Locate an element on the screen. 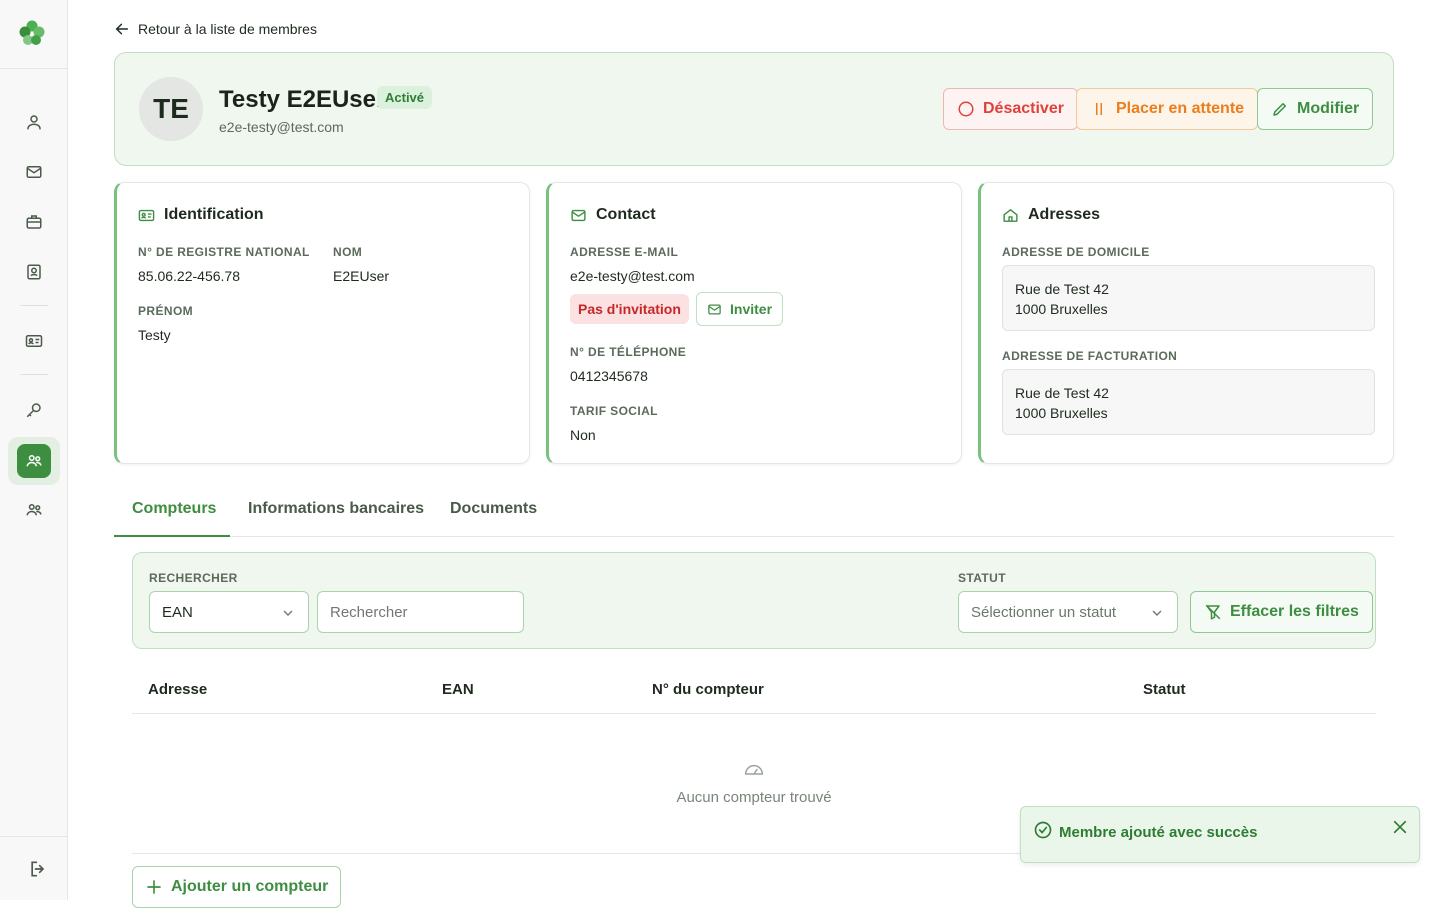 The image size is (1440, 908). member-email: e2e-testy@test.com is located at coordinates (281, 127).